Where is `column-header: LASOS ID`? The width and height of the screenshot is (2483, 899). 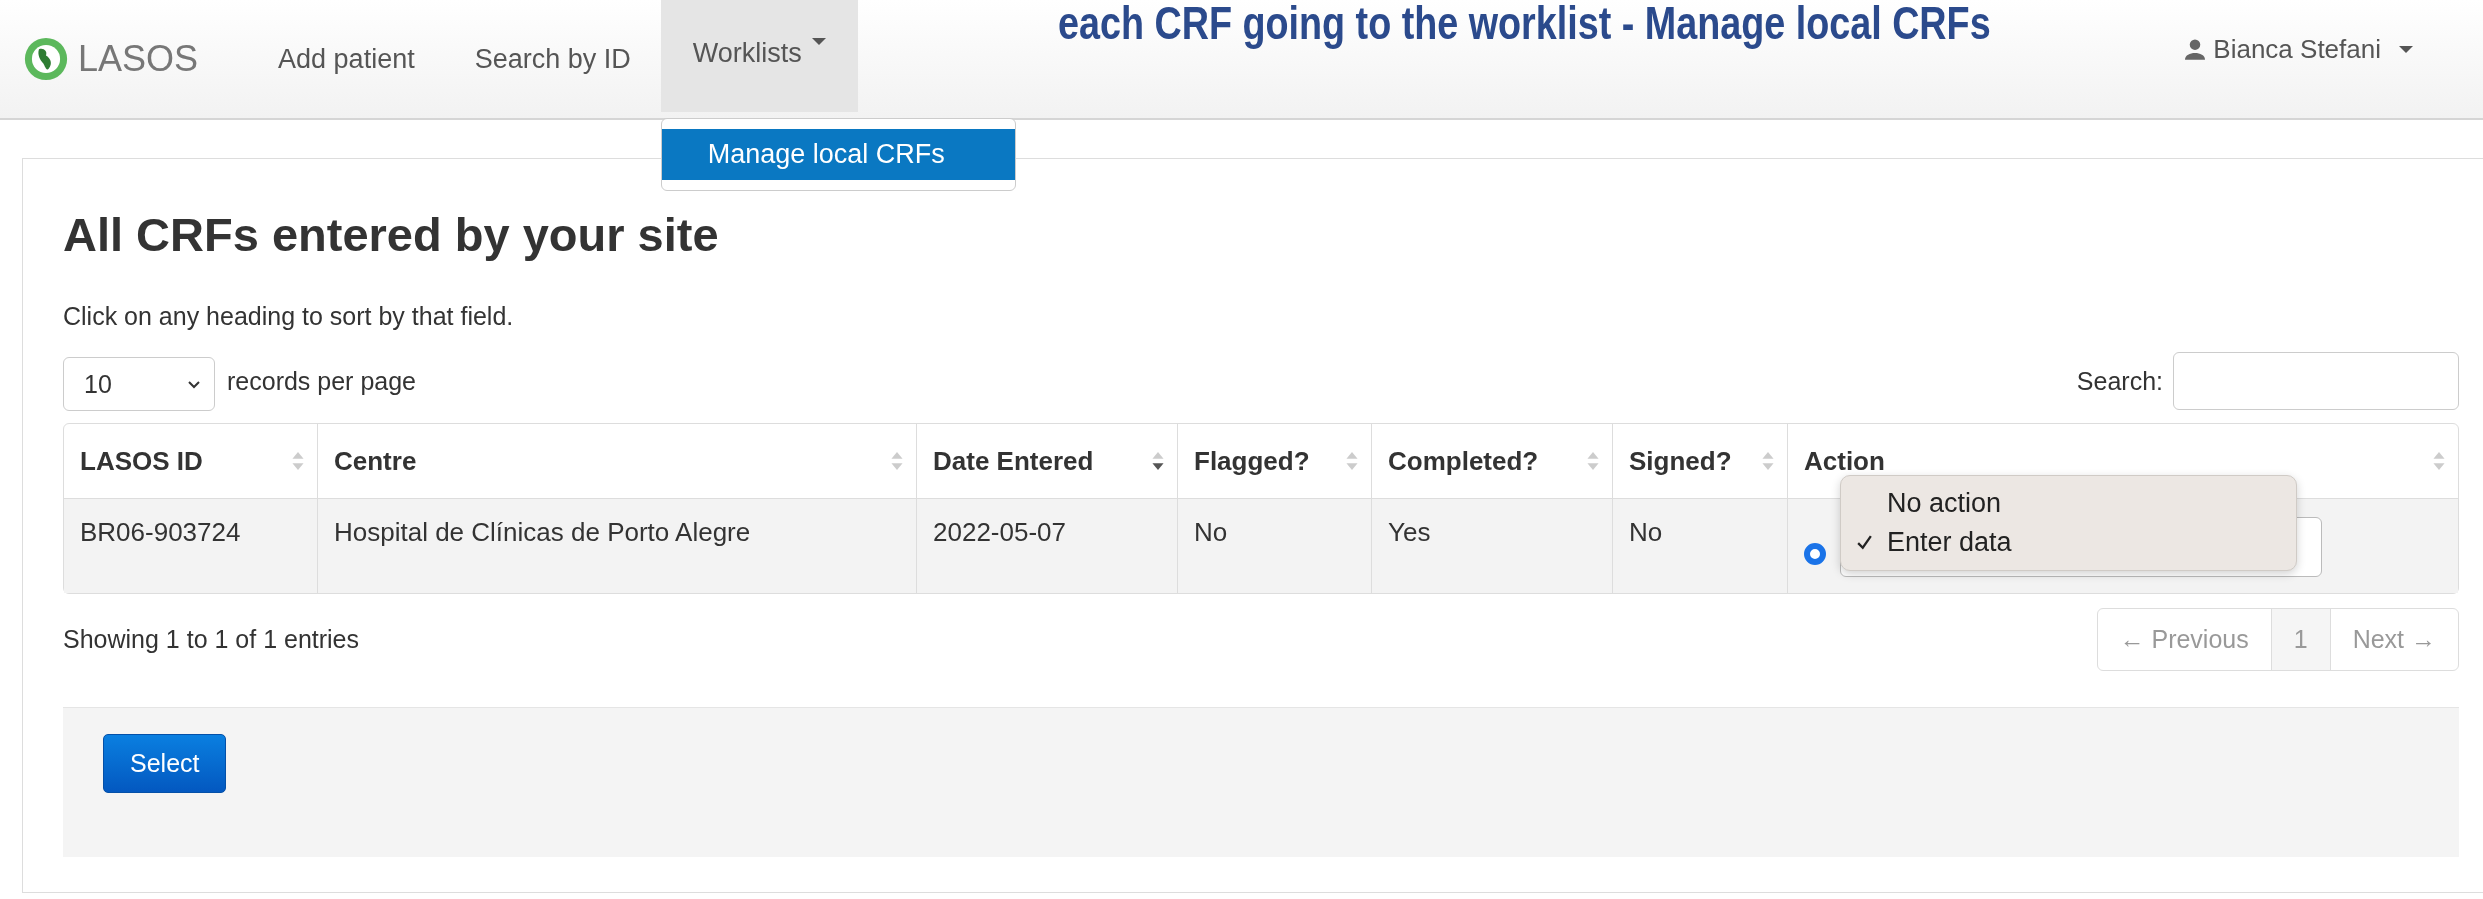
column-header: LASOS ID is located at coordinates (191, 461).